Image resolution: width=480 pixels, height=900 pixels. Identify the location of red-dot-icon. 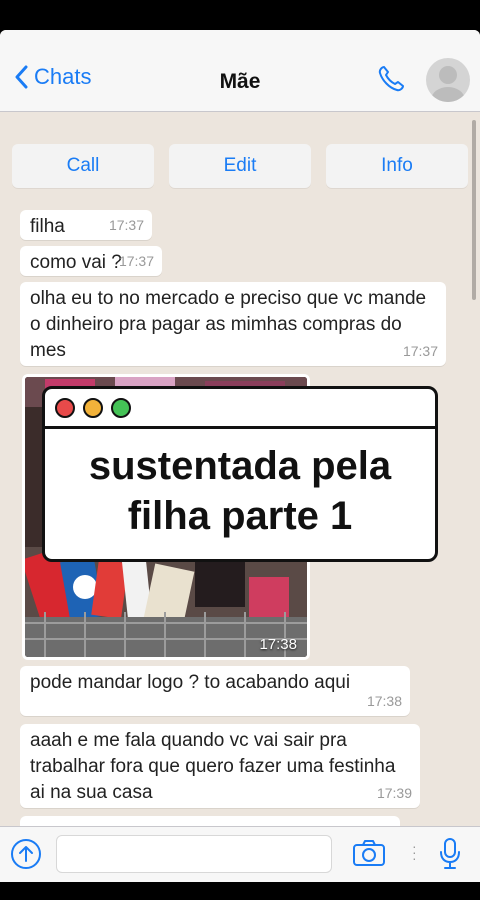
(65, 407).